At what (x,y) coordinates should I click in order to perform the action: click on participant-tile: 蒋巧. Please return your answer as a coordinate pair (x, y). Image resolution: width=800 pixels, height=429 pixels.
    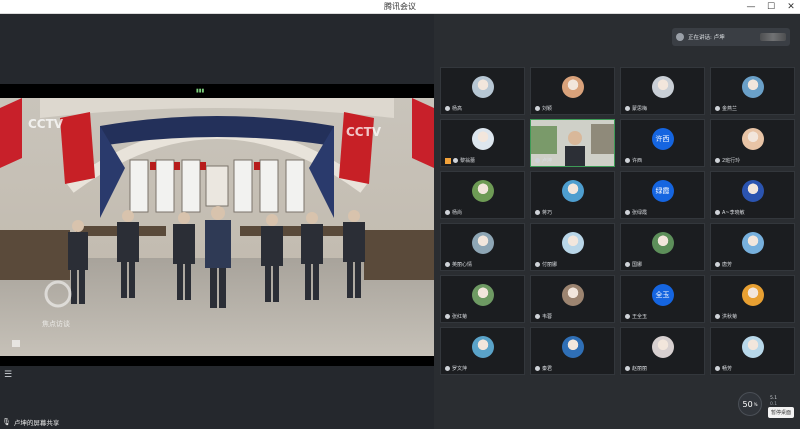
    Looking at the image, I should click on (572, 195).